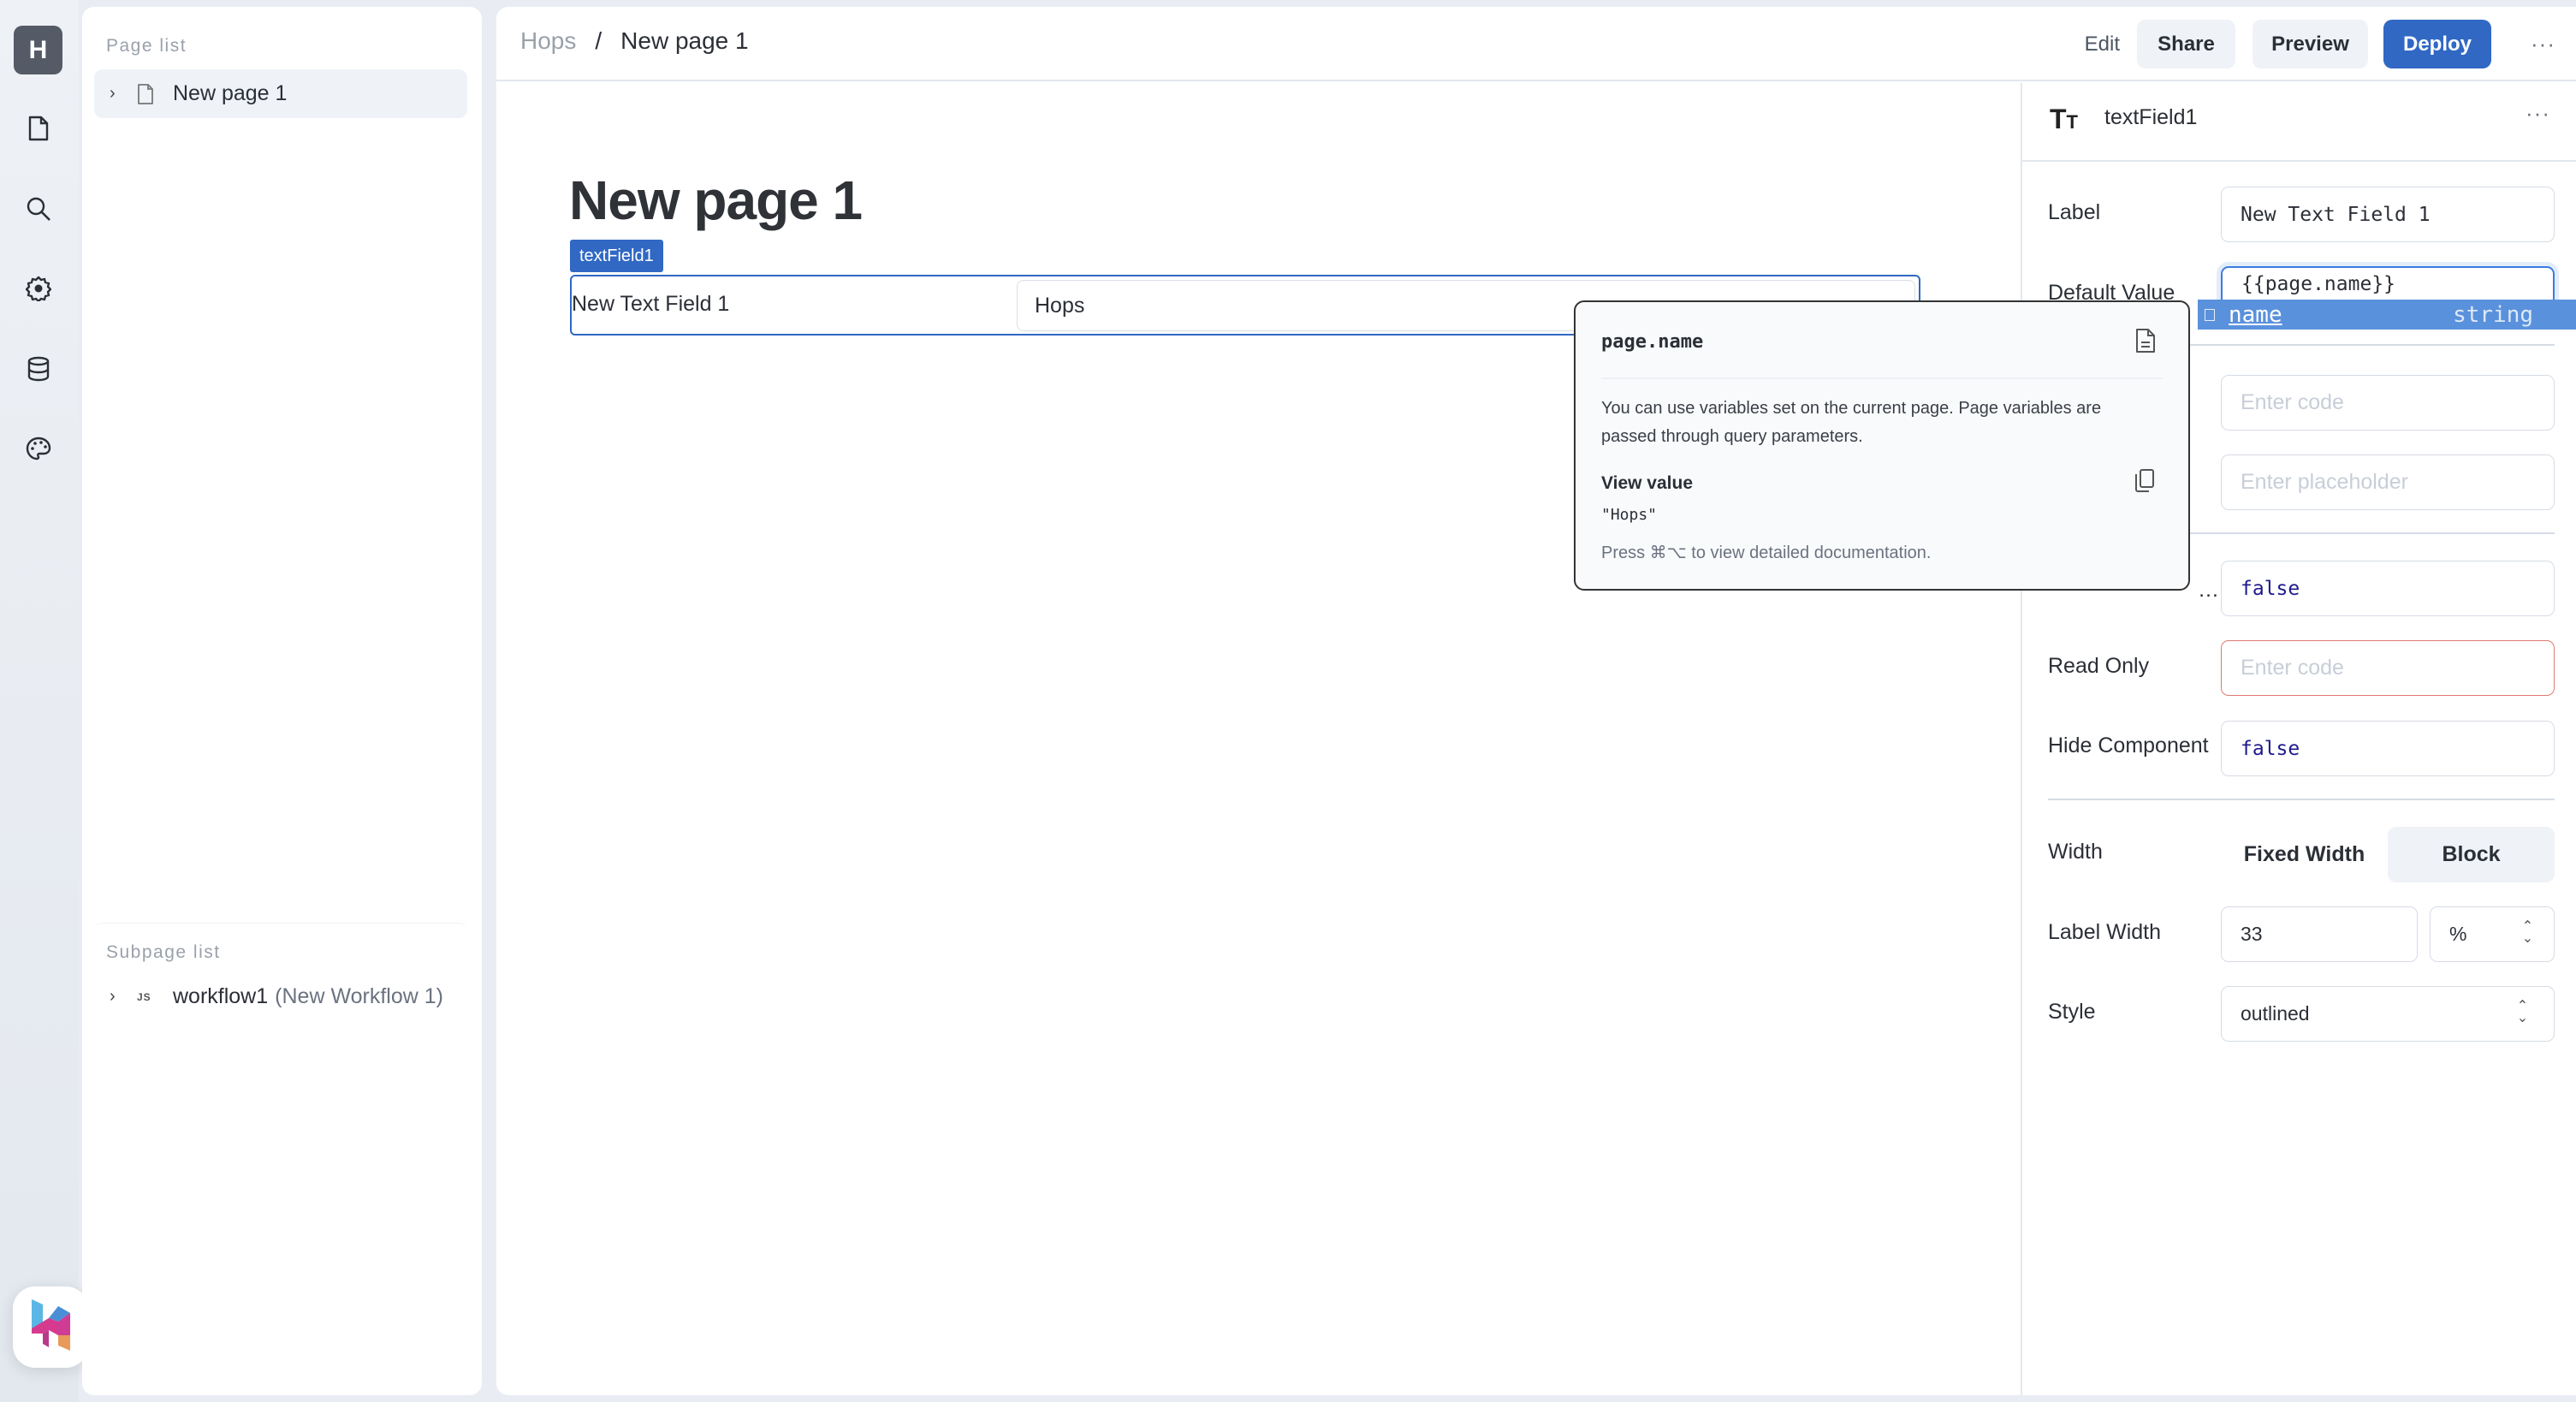 Image resolution: width=2576 pixels, height=1402 pixels. What do you see at coordinates (146, 46) in the screenshot?
I see `page-list-title: Page list` at bounding box center [146, 46].